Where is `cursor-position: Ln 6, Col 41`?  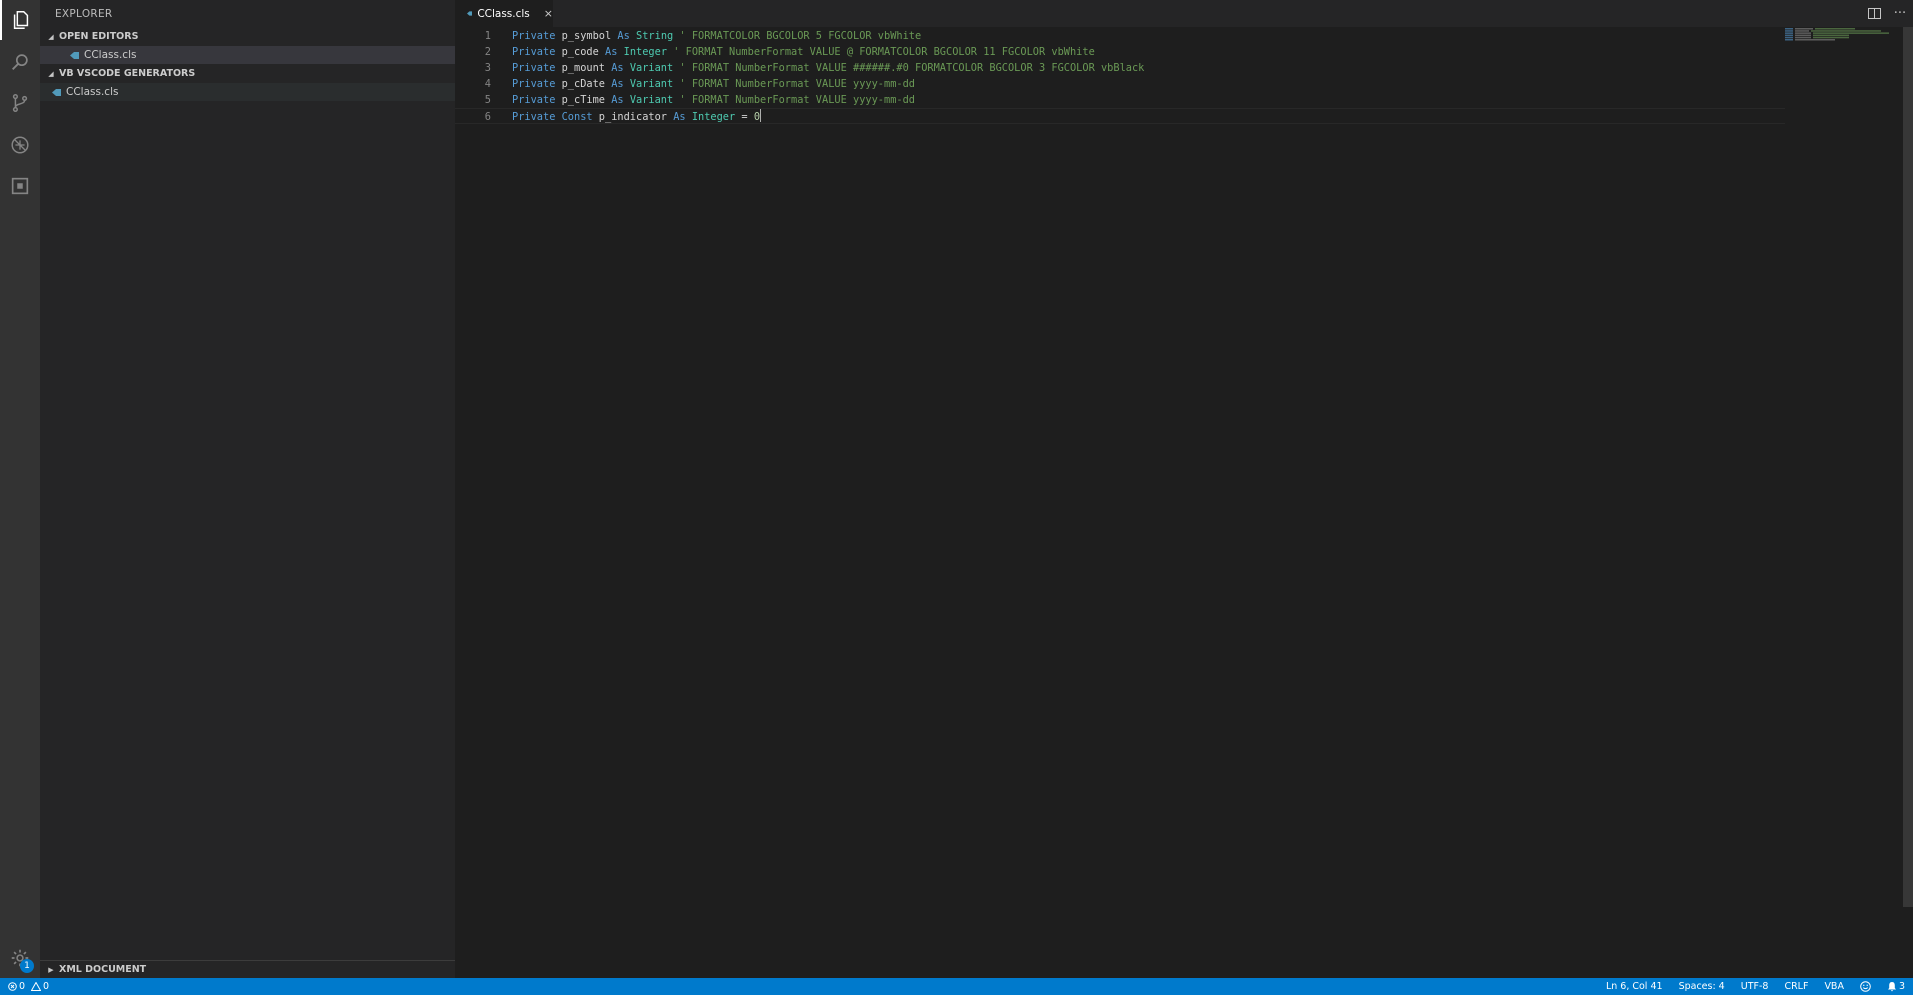
cursor-position: Ln 6, Col 41 is located at coordinates (1634, 986).